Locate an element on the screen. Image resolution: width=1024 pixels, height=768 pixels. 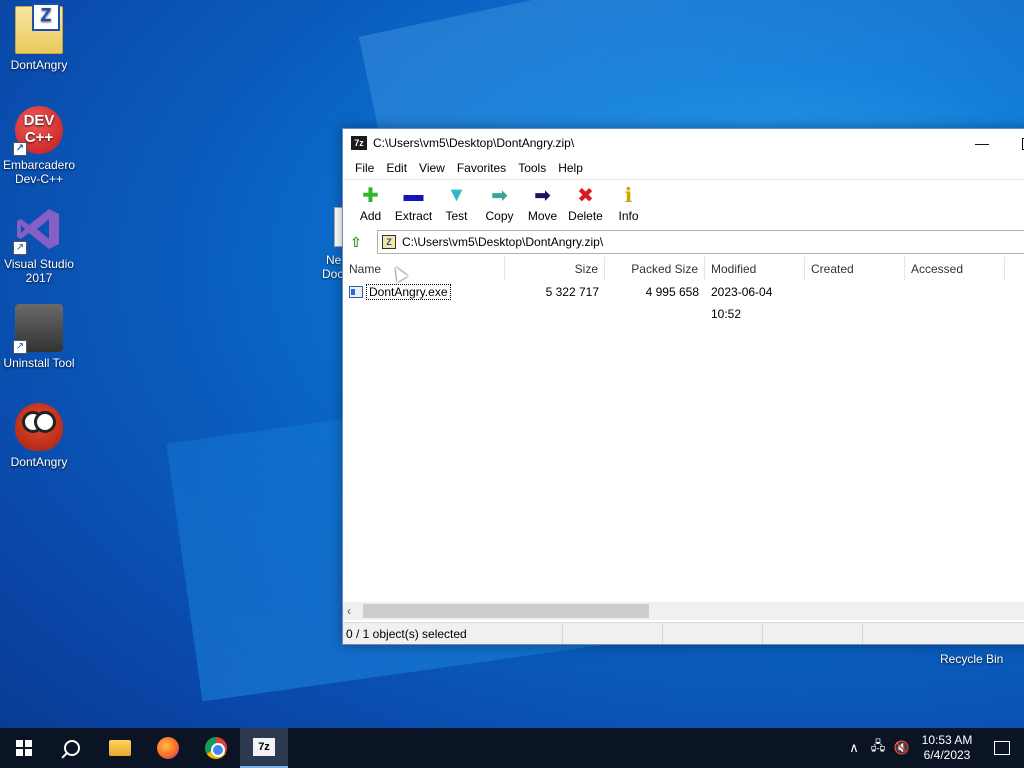
info-label: Info is located at coordinates (628, 216).